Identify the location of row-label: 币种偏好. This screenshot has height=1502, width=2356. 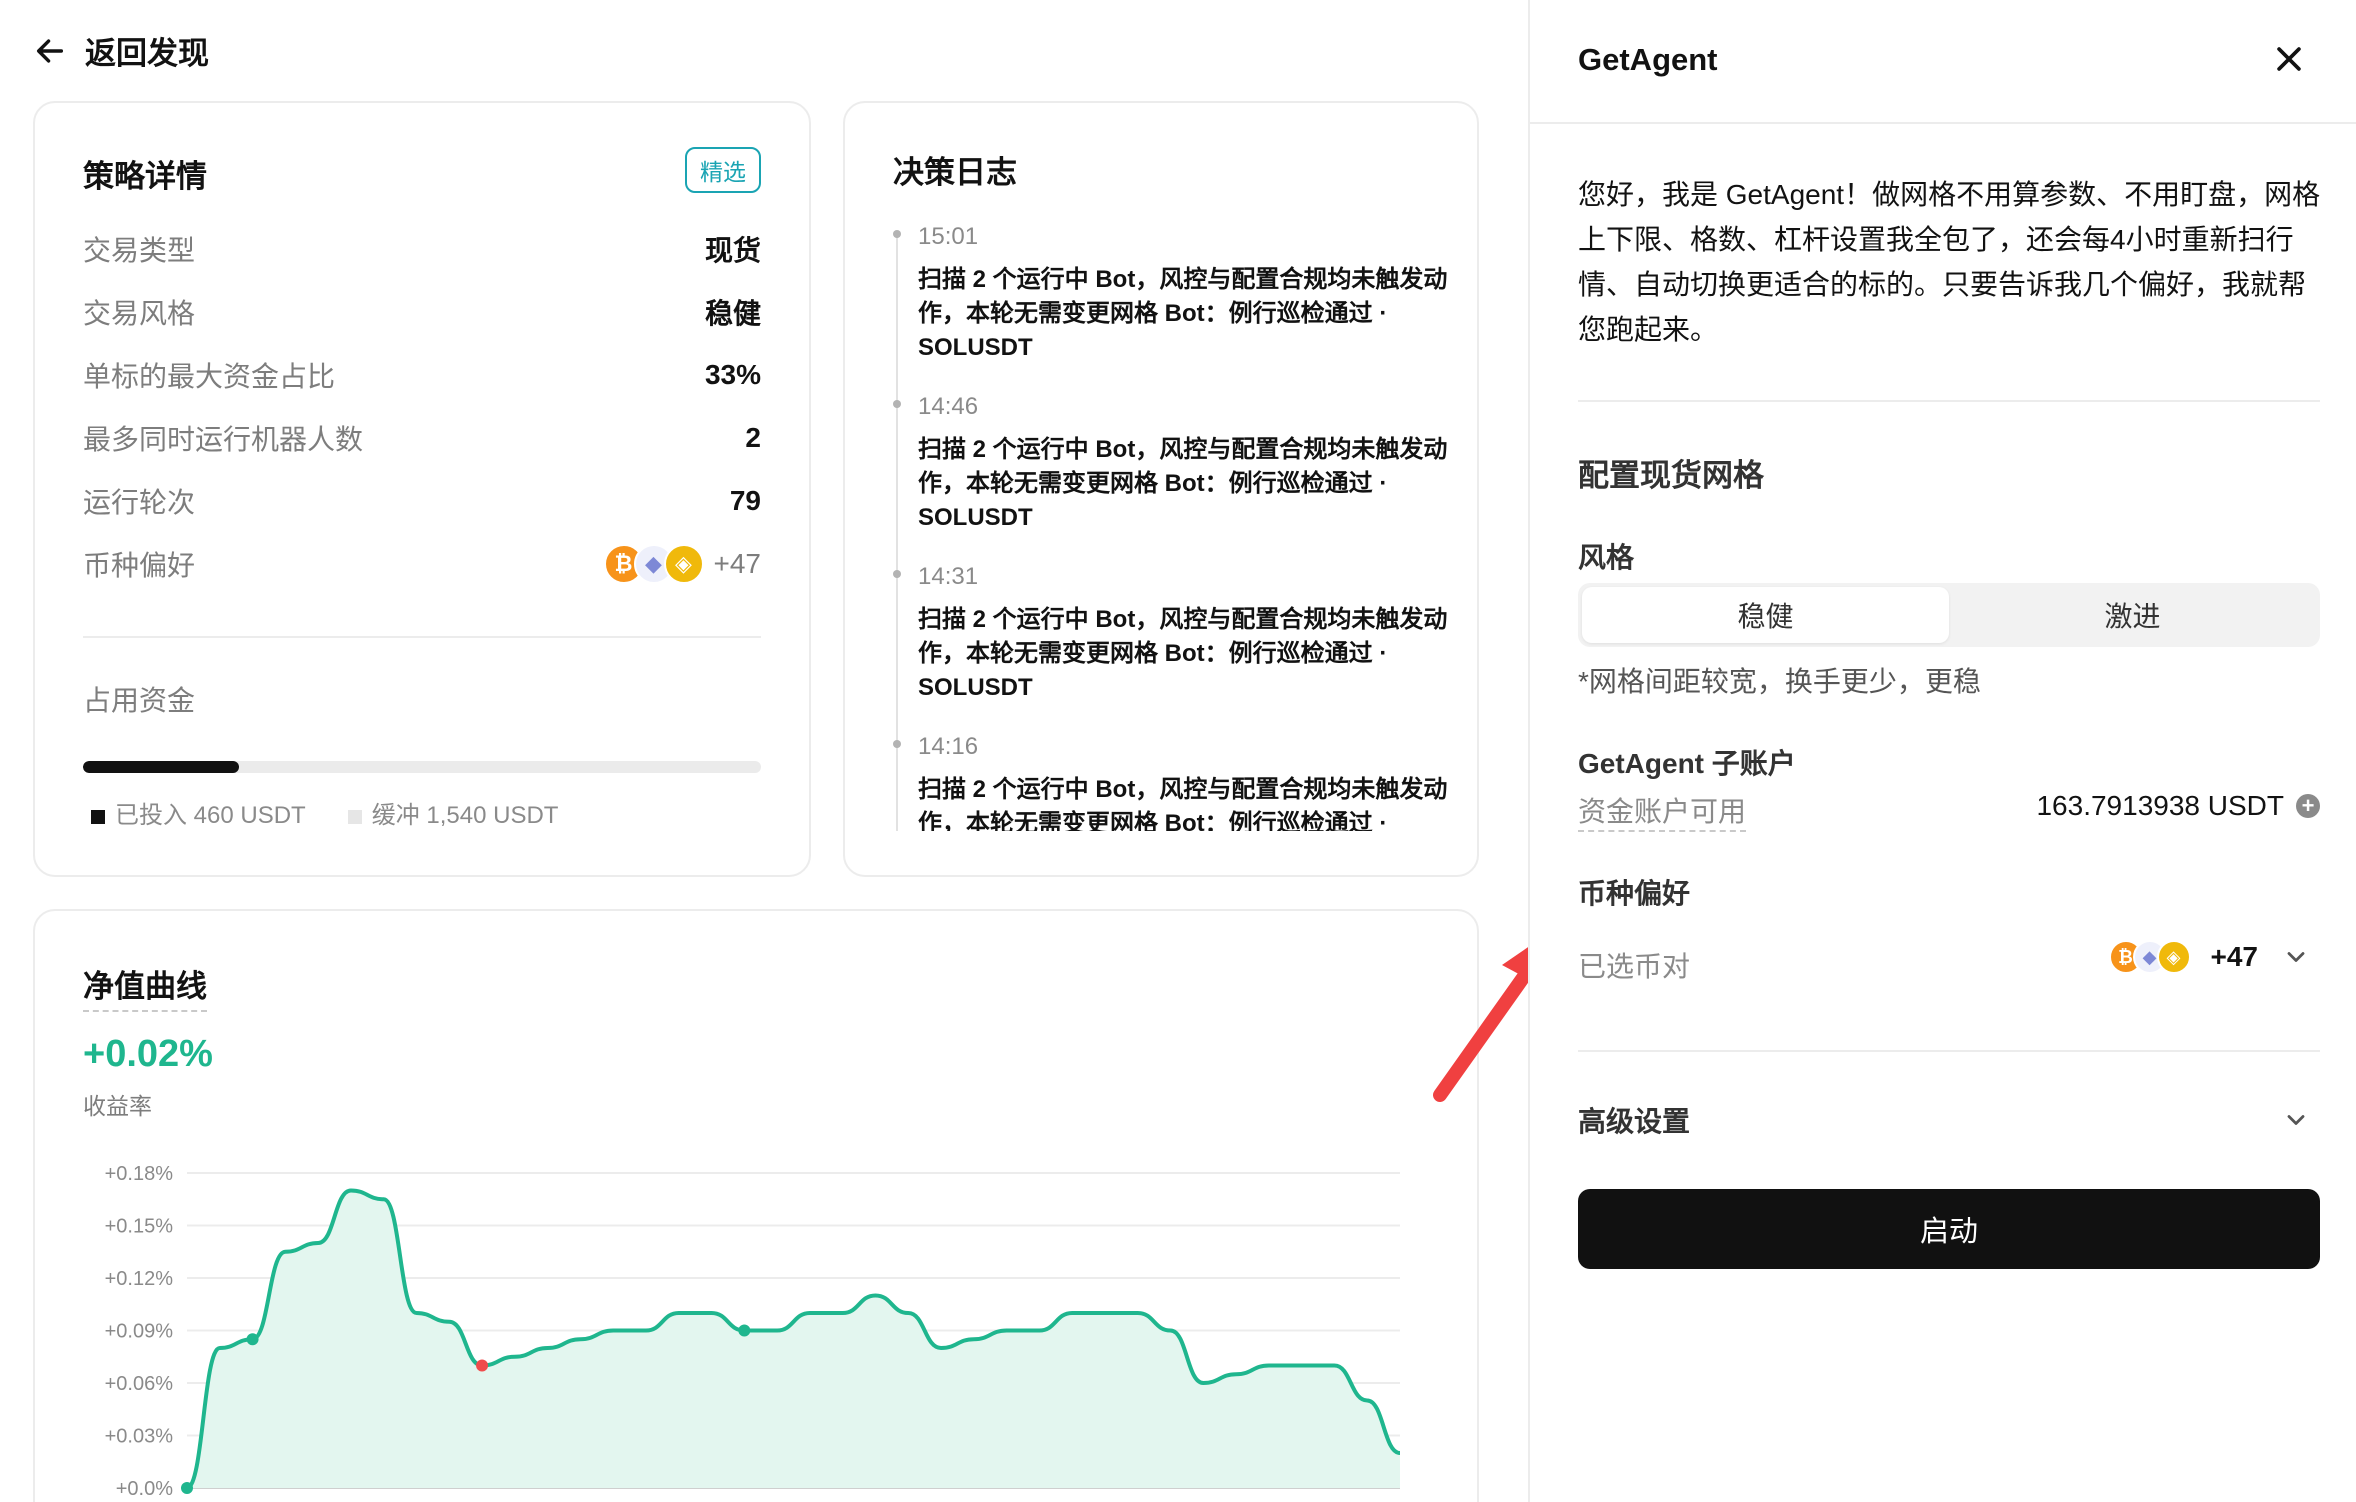
(139, 565).